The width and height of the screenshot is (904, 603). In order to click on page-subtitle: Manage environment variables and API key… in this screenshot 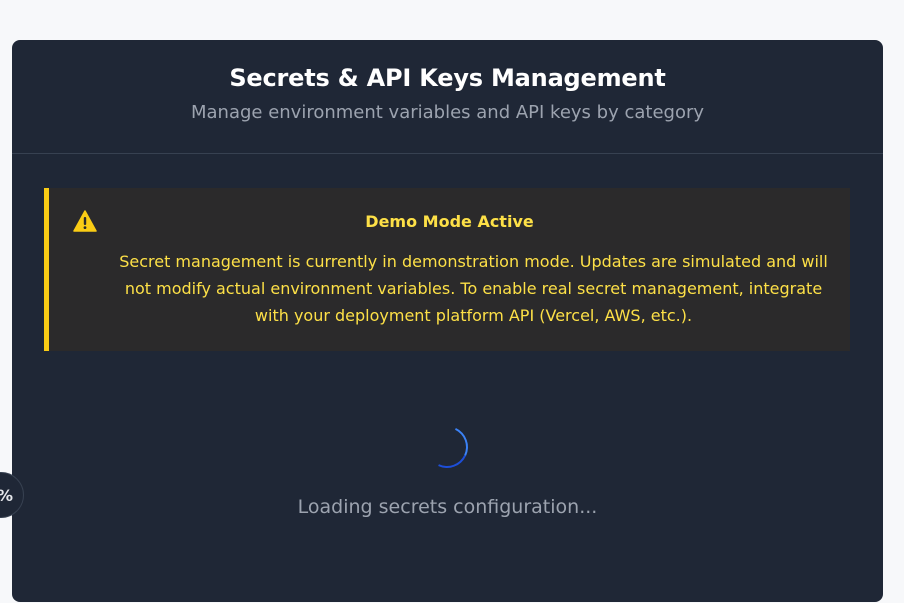, I will do `click(447, 112)`.